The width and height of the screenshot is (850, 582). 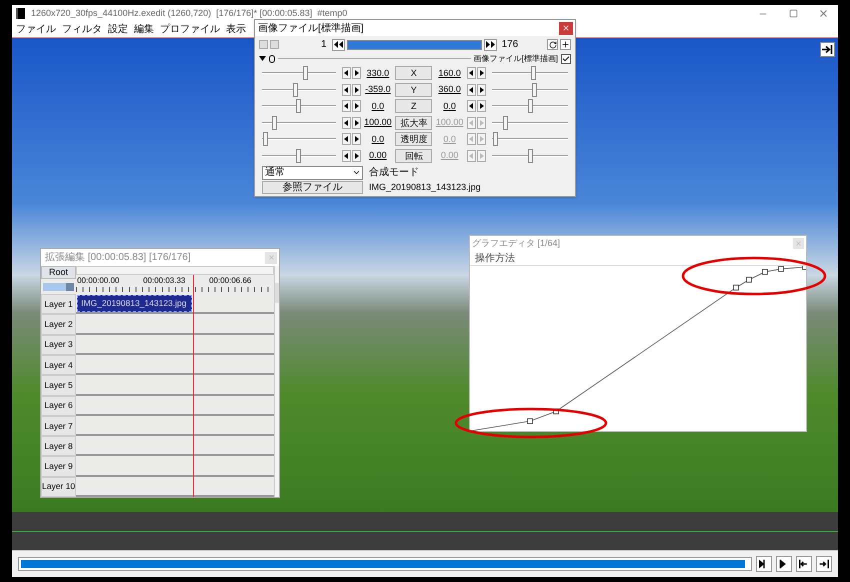 I want to click on next-frame-button, so click(x=784, y=564).